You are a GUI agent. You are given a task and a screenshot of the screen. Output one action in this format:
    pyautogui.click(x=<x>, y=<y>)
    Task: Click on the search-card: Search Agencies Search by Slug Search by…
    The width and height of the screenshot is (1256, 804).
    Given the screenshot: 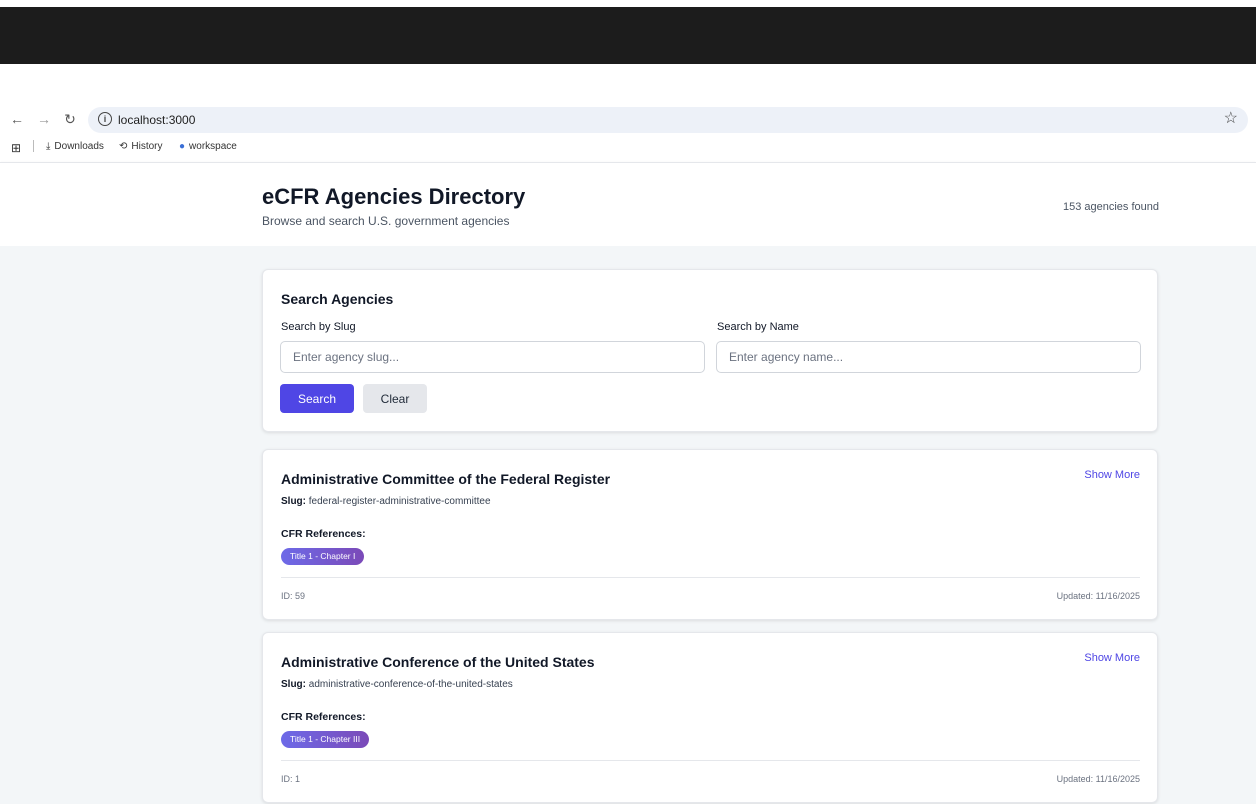 What is the action you would take?
    pyautogui.click(x=710, y=350)
    